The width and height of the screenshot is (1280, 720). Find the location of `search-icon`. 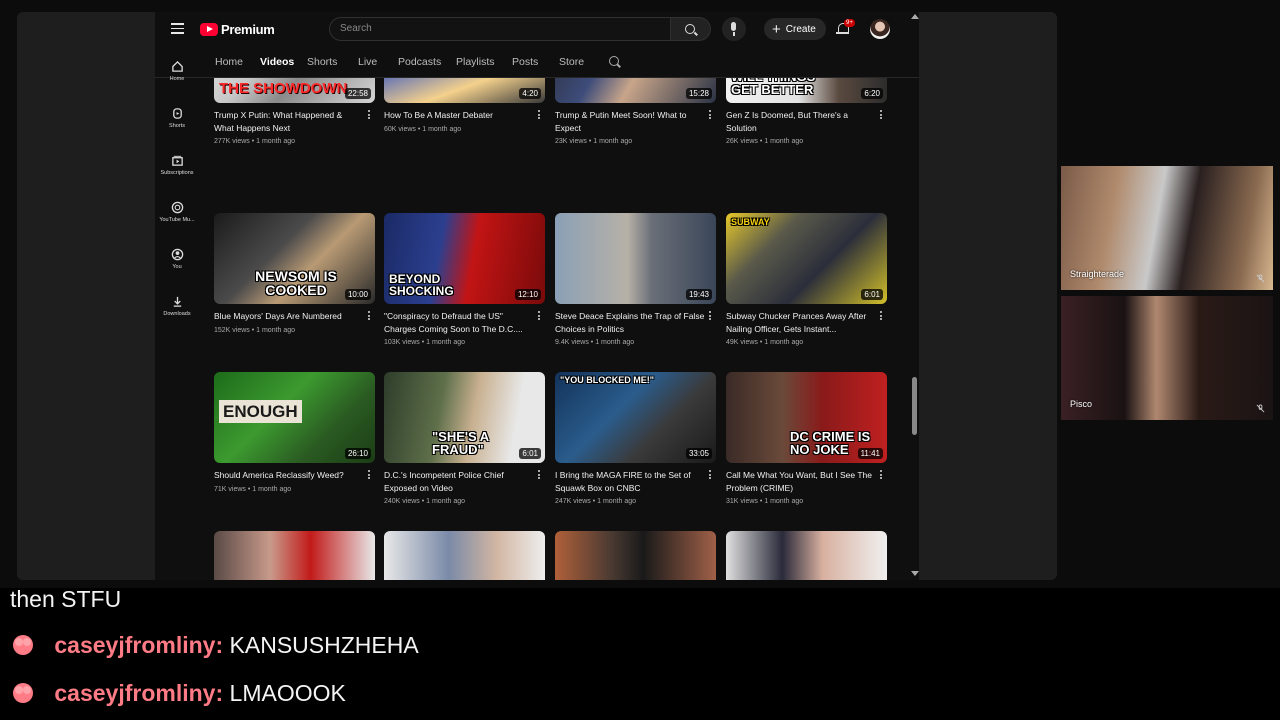

search-icon is located at coordinates (690, 29).